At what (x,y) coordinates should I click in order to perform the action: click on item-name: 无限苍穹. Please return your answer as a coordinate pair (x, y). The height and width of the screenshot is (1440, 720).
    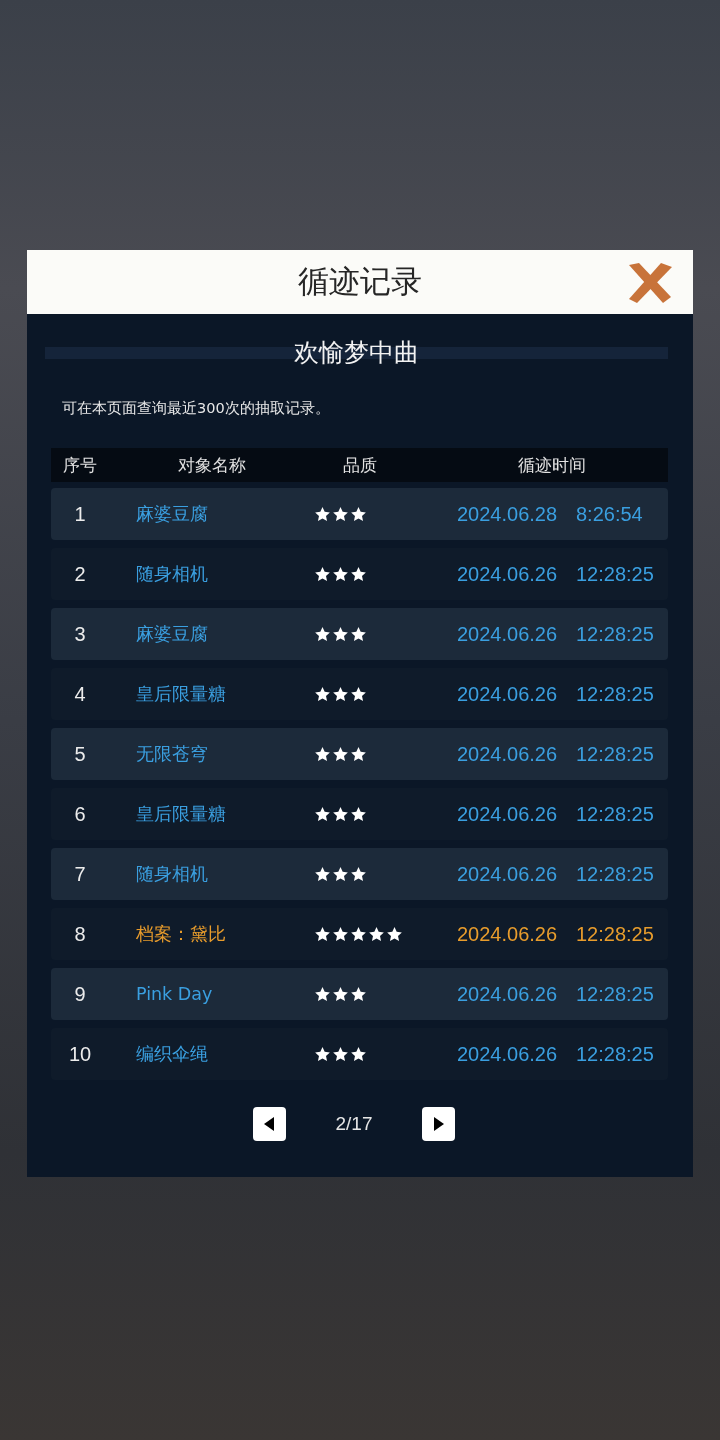
    Looking at the image, I should click on (172, 754).